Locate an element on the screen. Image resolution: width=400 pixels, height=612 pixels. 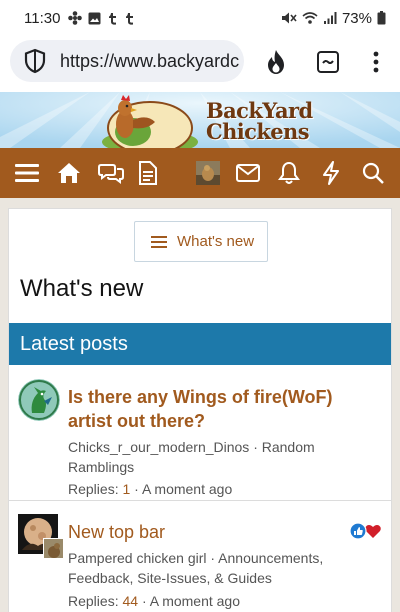
whats-new-button-label: What's new is located at coordinates (216, 241).